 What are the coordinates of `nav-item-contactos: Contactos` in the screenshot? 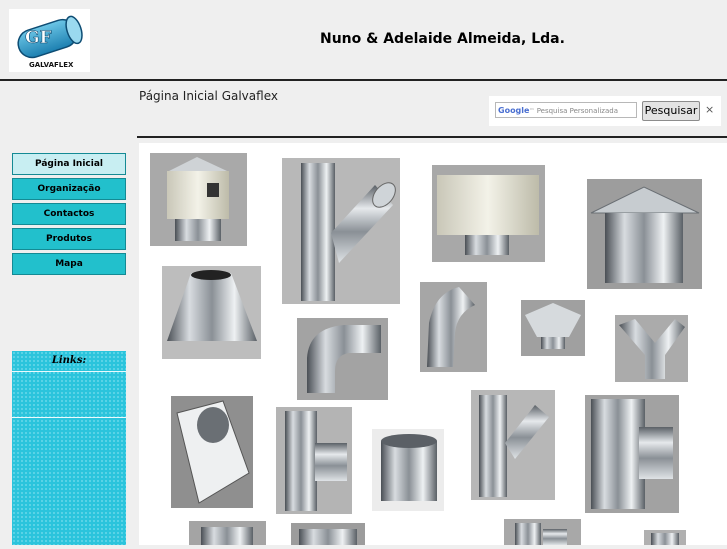 It's located at (69, 214).